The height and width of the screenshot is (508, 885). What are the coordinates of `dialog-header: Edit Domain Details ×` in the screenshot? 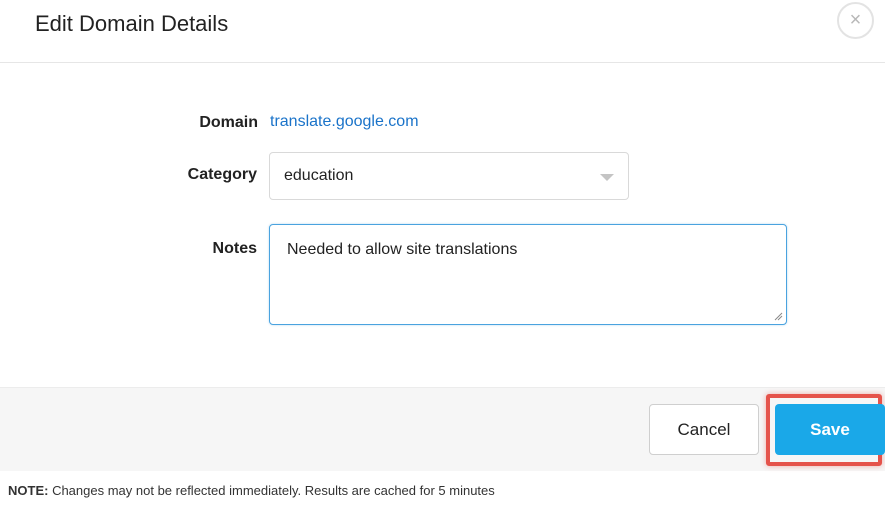 It's located at (442, 31).